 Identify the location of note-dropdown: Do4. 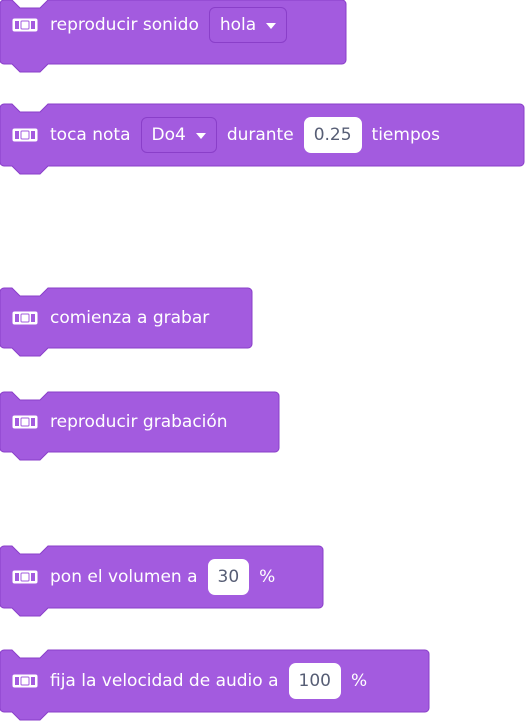
(178, 135).